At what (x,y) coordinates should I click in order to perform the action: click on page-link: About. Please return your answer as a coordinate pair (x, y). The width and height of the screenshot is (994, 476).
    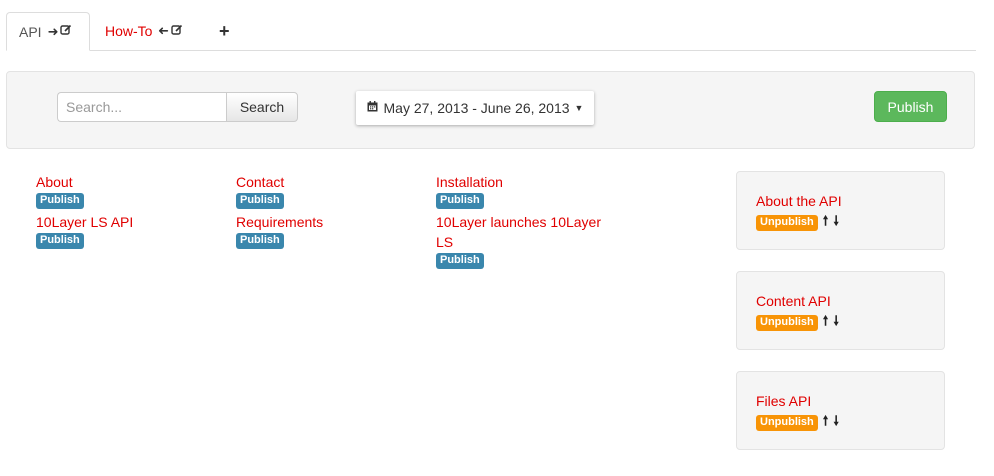
    Looking at the image, I should click on (131, 182).